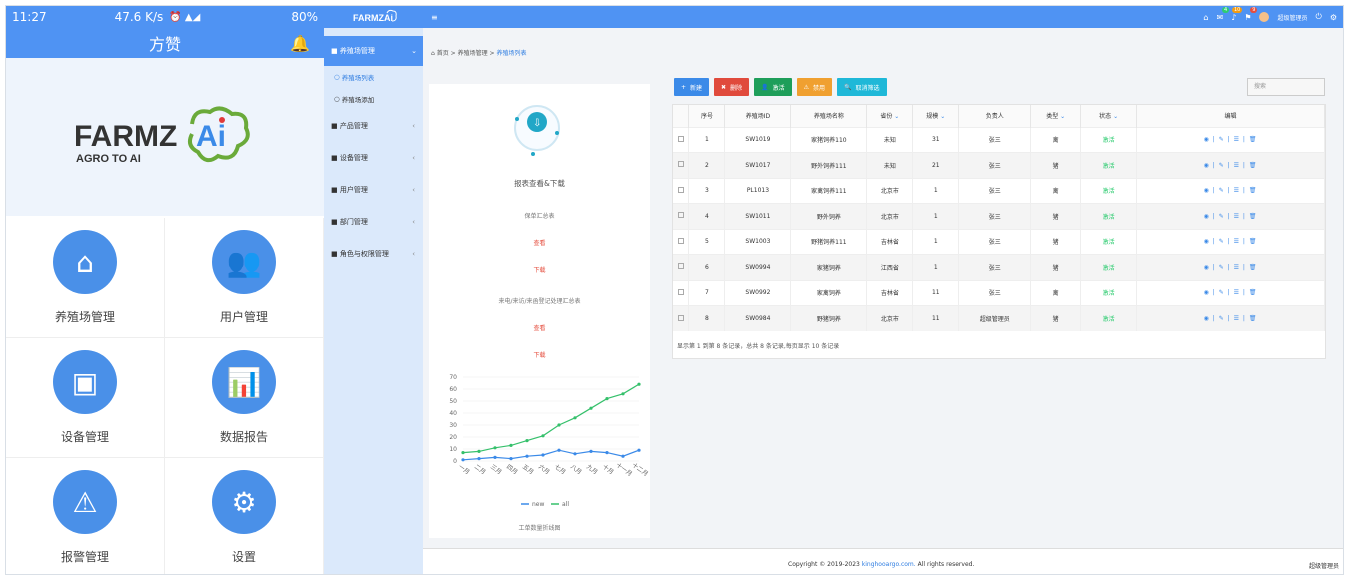  Describe the element at coordinates (999, 318) in the screenshot. I see `table-row: 8 SW0984 野猪饲养 北京市 11 超级管理员猪激活 ◉ | ✎ | ☰ | 🗑` at that location.